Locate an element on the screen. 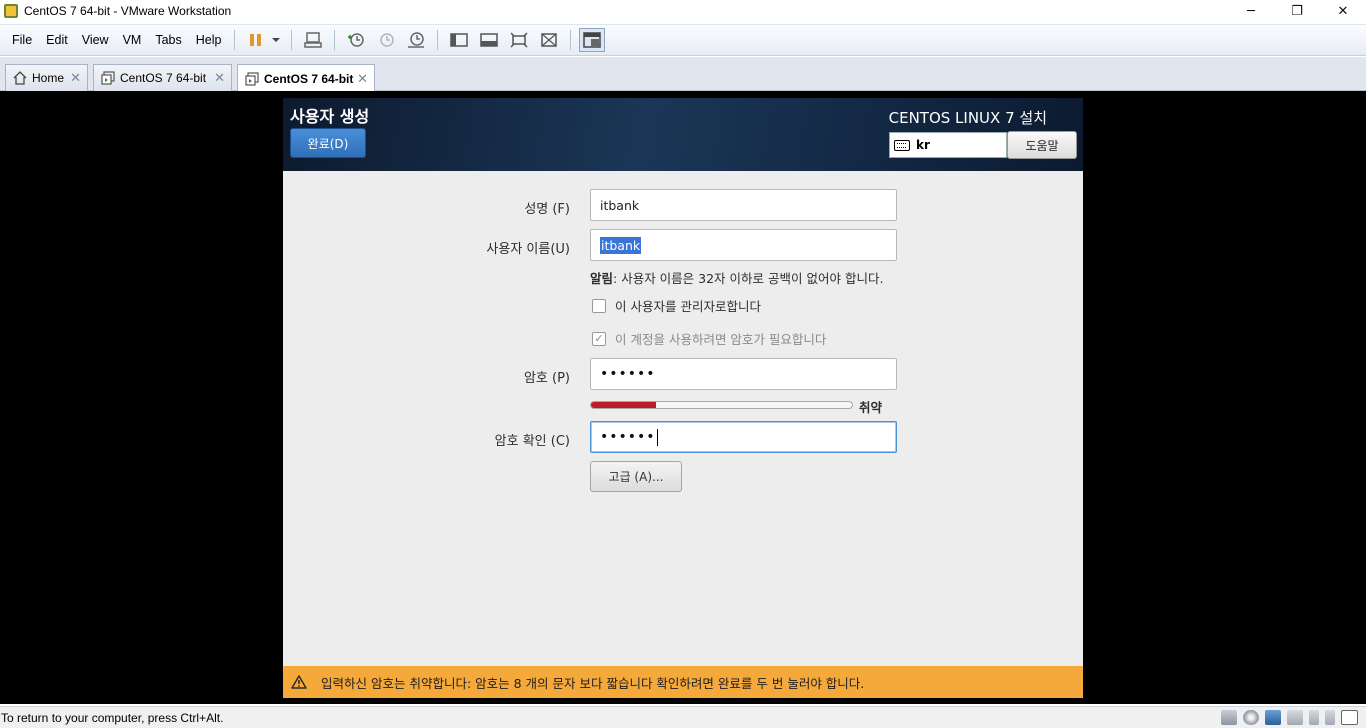 The image size is (1366, 728). menu-help: Help is located at coordinates (209, 40).